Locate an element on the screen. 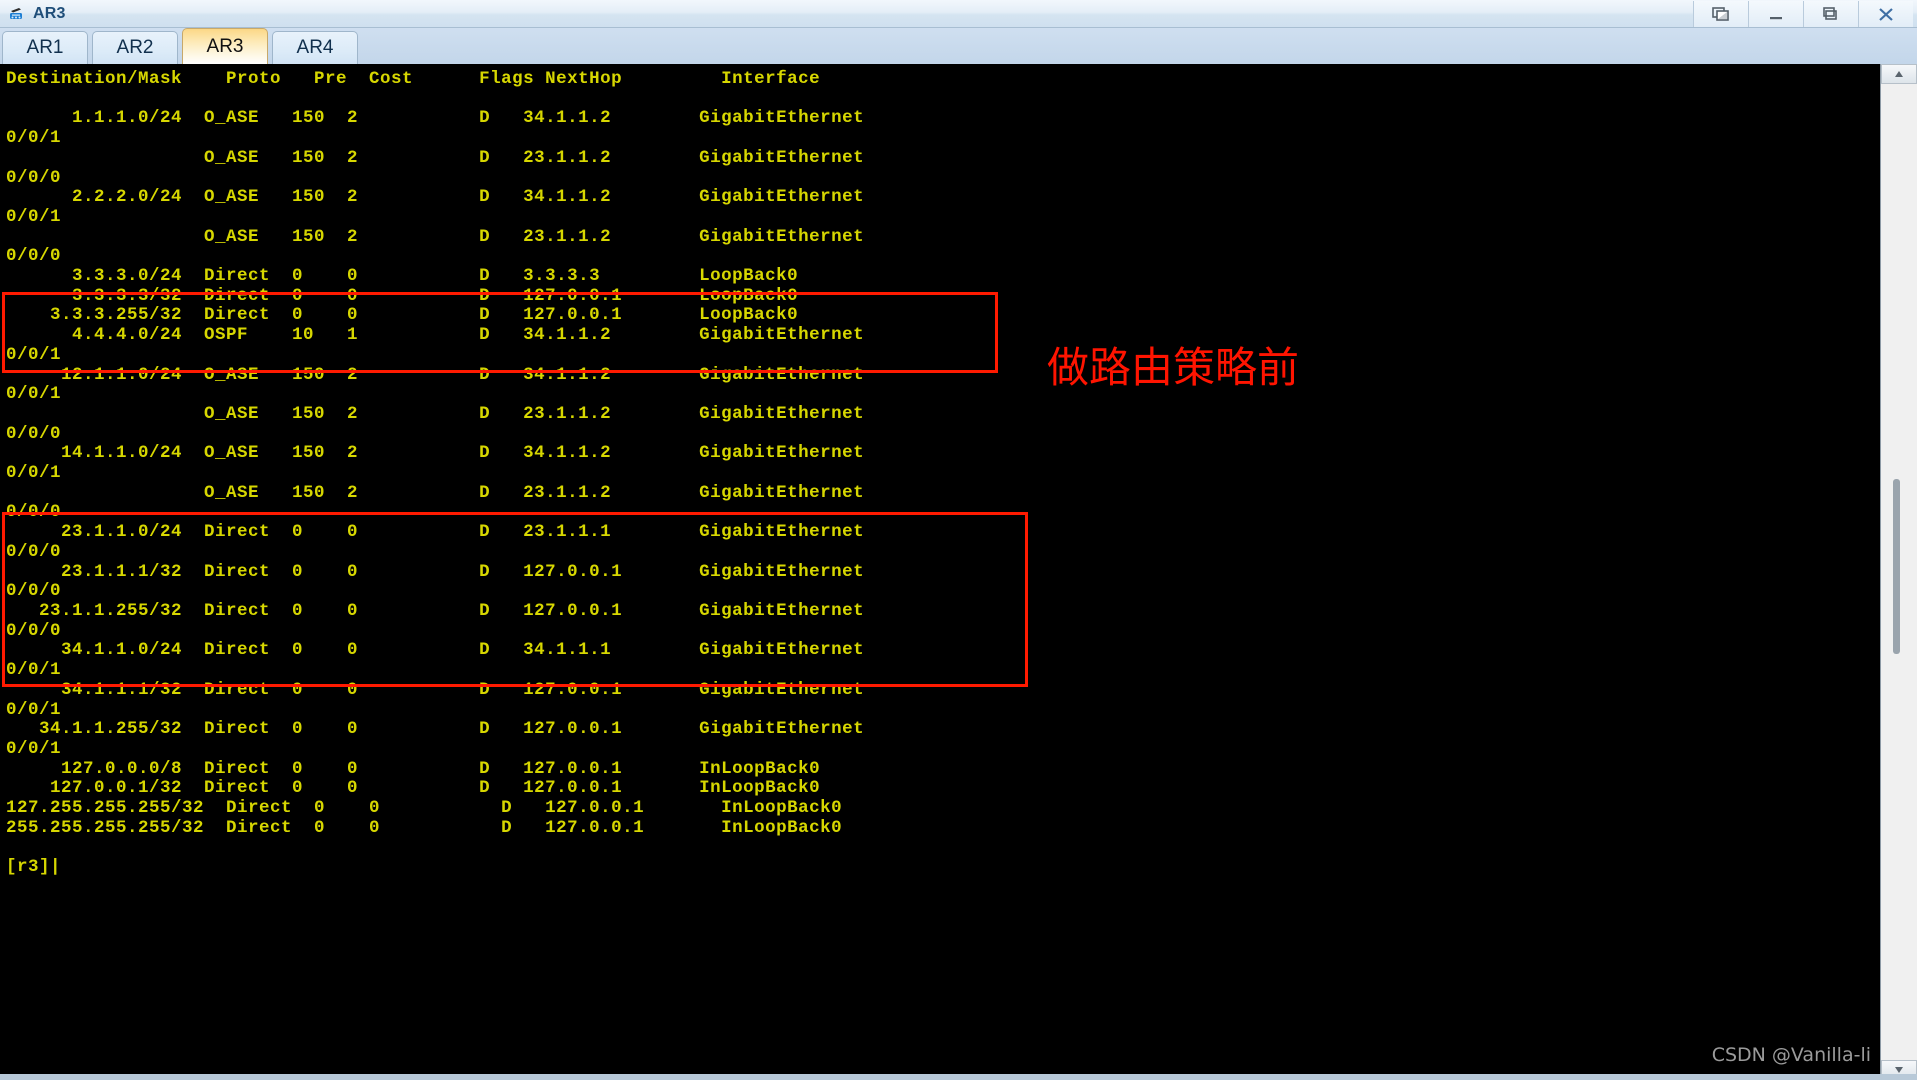 The image size is (1917, 1080). tab-ar3-label: AR3 is located at coordinates (225, 46).